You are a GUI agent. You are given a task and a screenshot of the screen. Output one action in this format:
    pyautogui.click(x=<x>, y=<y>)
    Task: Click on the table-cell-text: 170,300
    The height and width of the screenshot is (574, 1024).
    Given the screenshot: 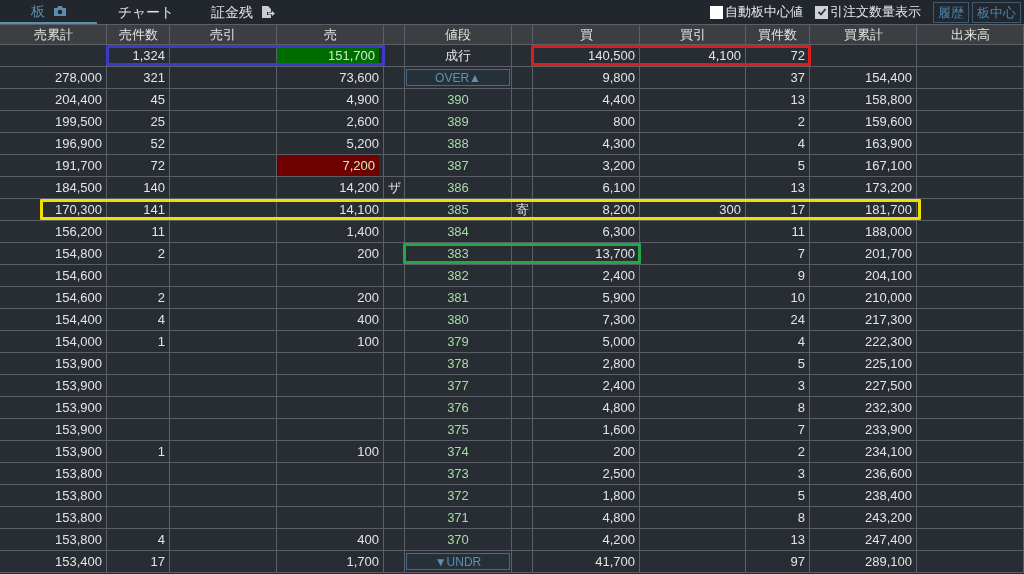 What is the action you would take?
    pyautogui.click(x=78, y=209)
    